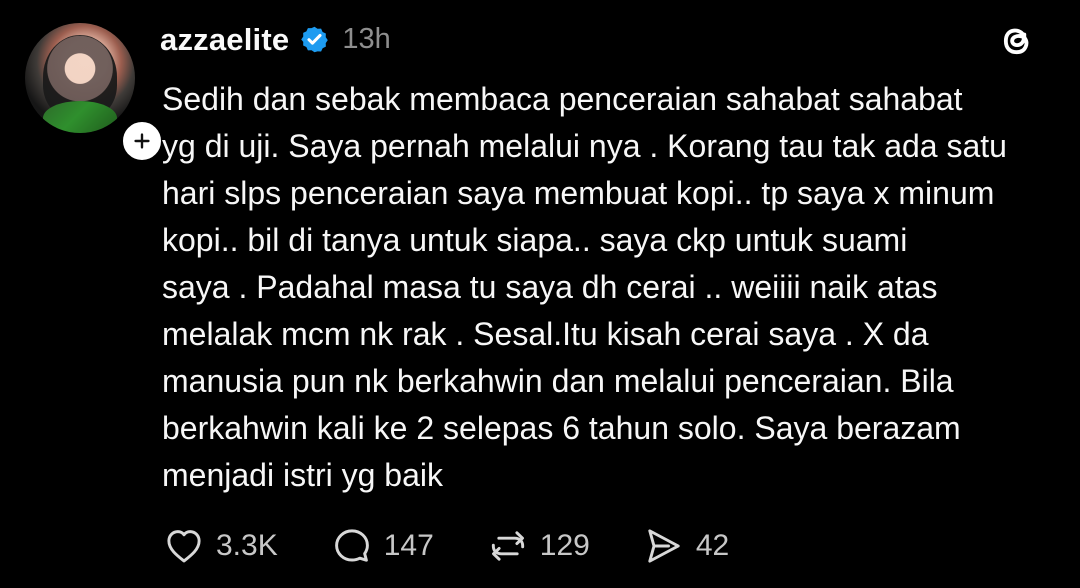 This screenshot has width=1080, height=588. Describe the element at coordinates (1016, 41) in the screenshot. I see `threads-logo-icon` at that location.